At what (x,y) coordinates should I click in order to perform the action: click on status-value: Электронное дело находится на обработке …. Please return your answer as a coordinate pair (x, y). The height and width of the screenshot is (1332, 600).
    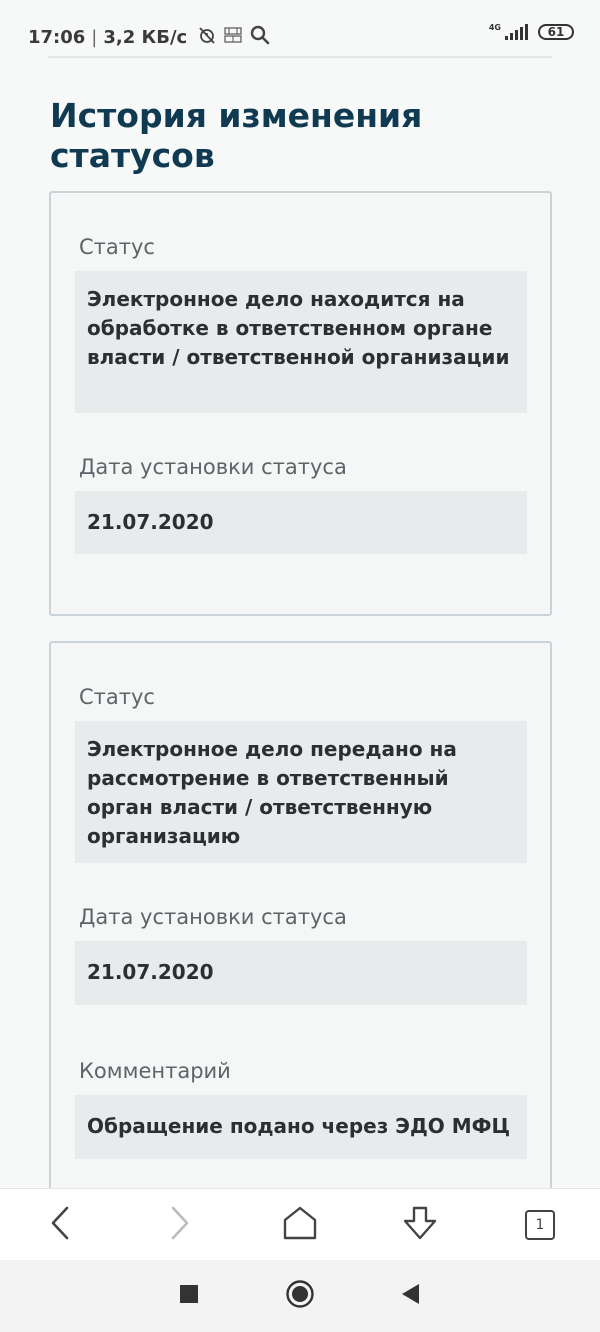
    Looking at the image, I should click on (301, 342).